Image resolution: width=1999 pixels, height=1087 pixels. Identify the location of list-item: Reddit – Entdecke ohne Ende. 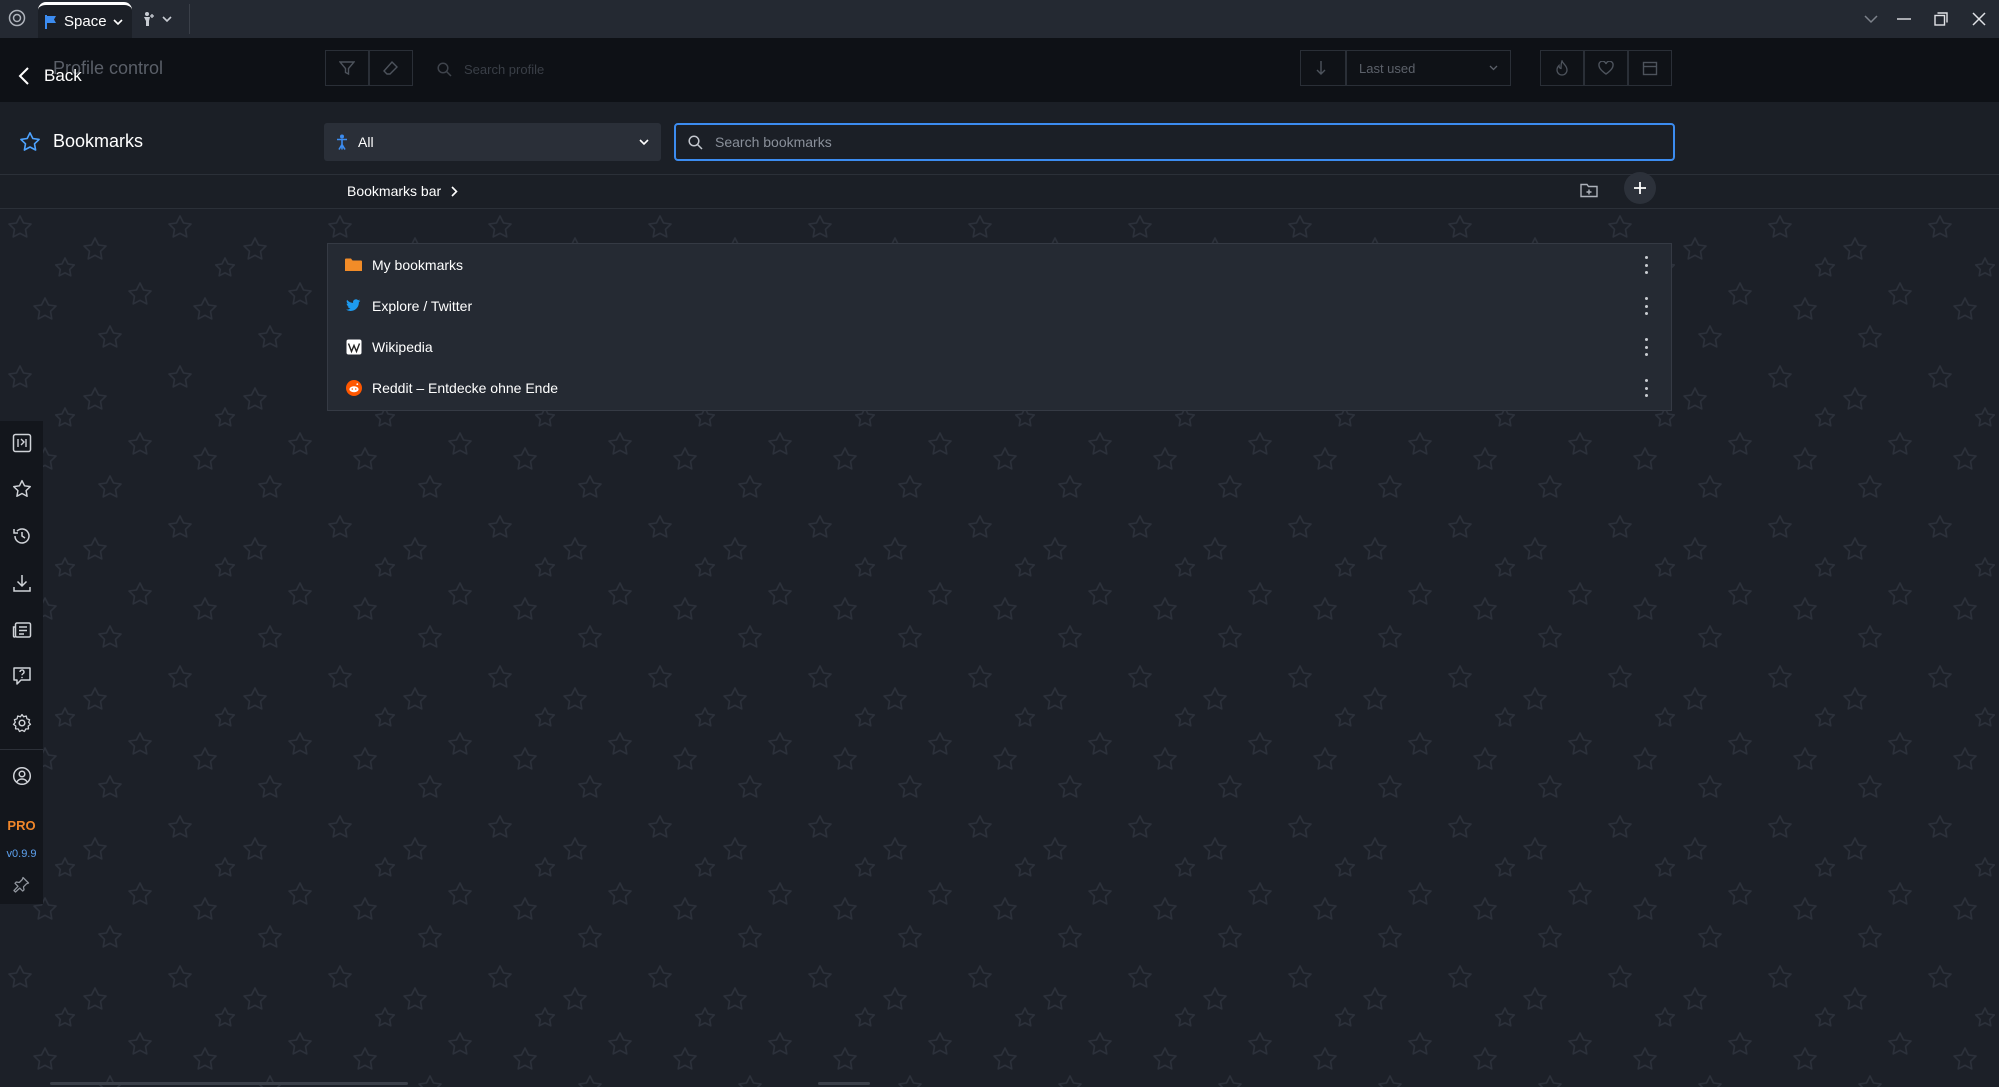
(999, 387).